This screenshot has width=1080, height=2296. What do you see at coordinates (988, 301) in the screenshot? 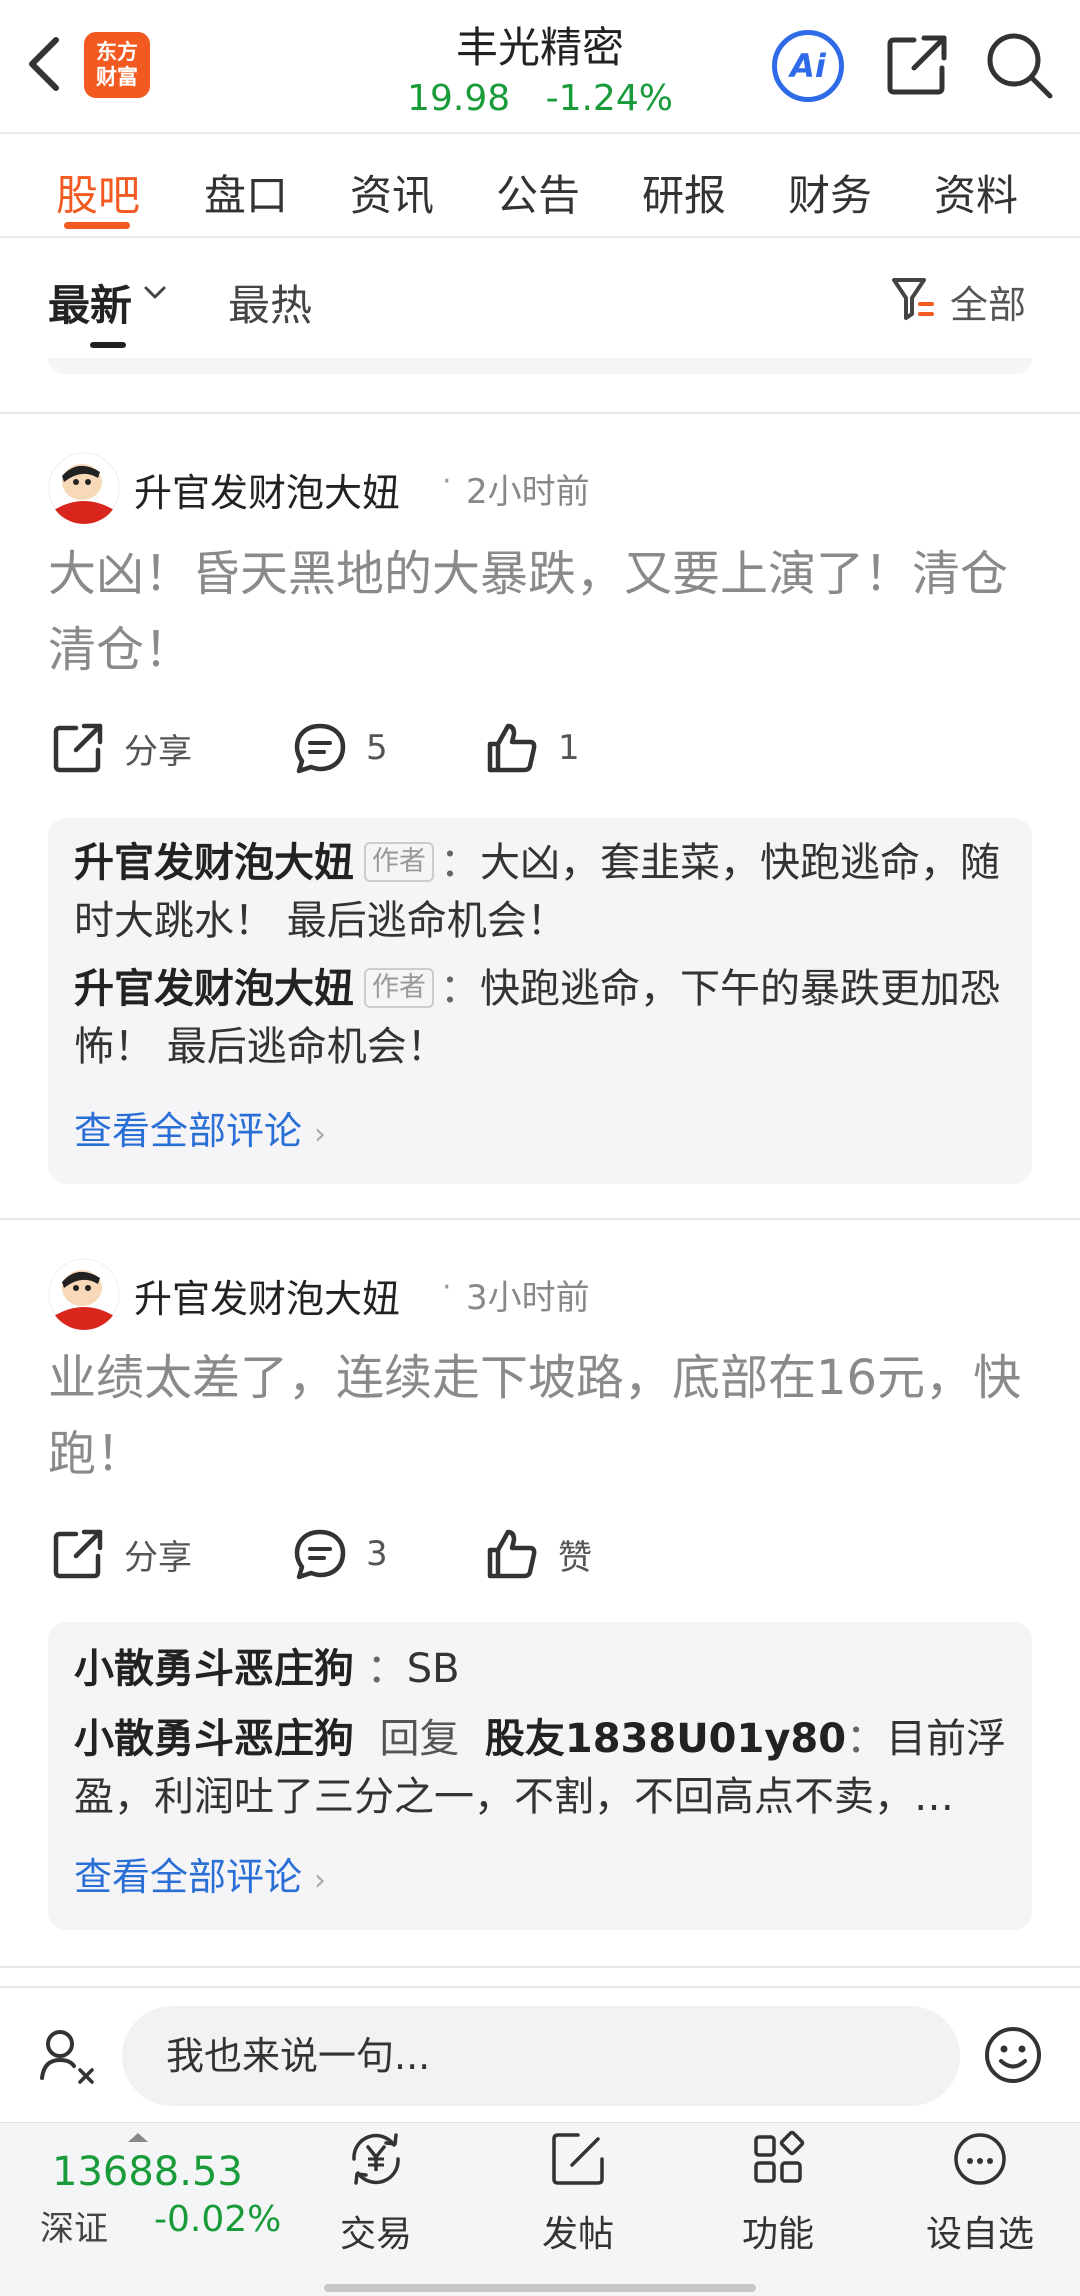
I see `filter-all-button: 全部` at bounding box center [988, 301].